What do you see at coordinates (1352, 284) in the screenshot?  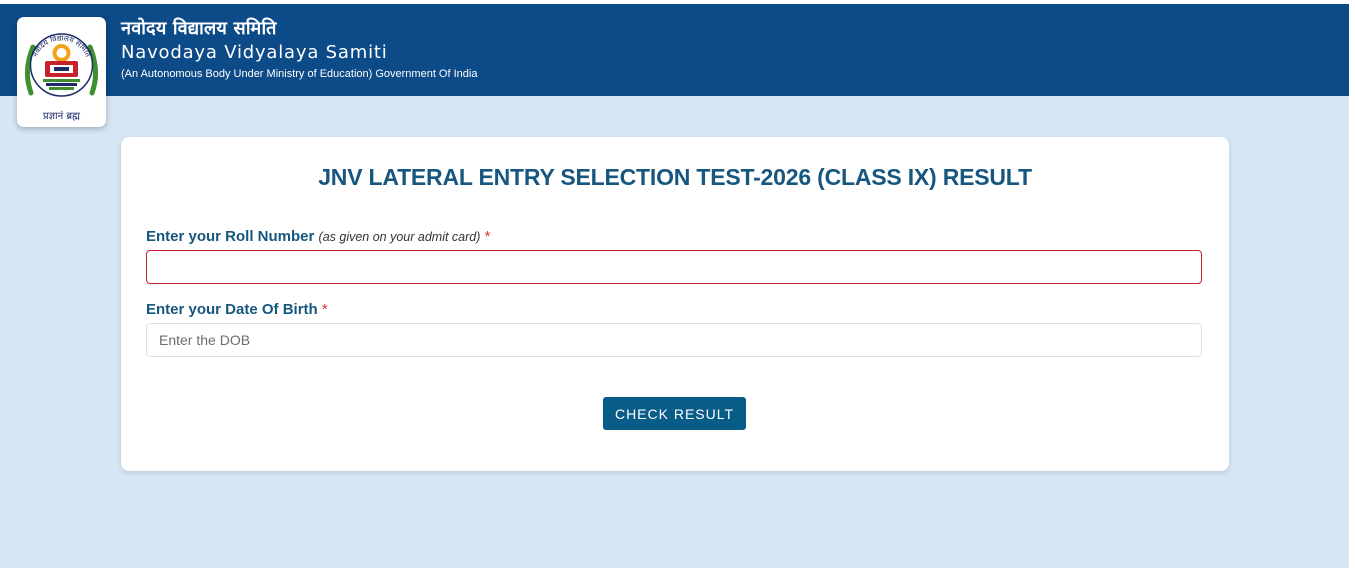 I see `scrollbar-track` at bounding box center [1352, 284].